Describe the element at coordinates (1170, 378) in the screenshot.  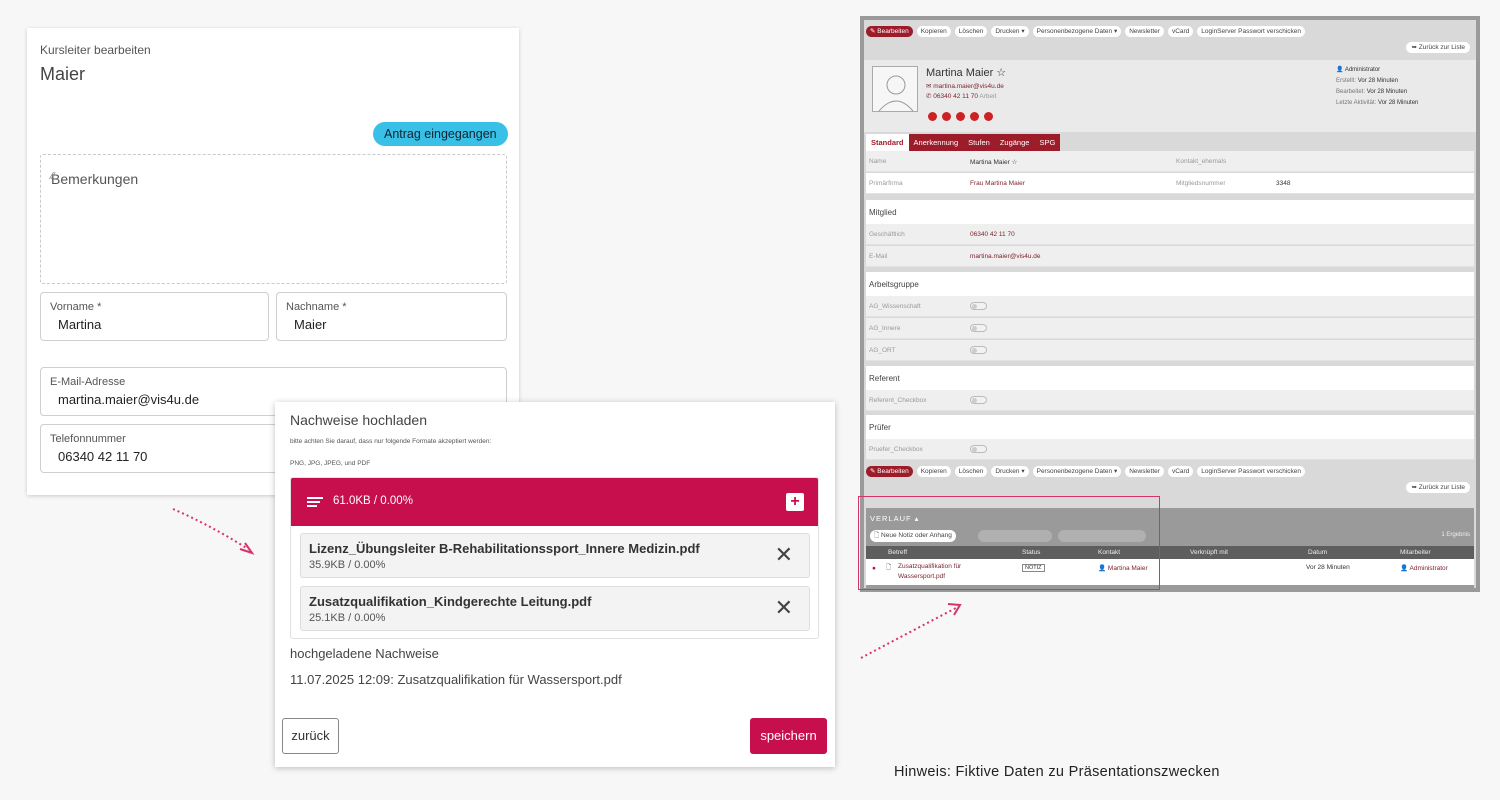
I see `section-referent: Referent` at that location.